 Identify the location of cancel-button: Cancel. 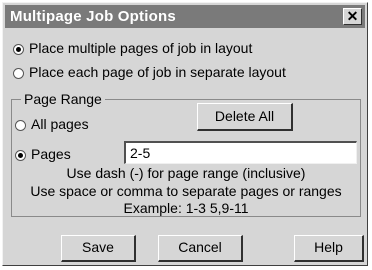
(200, 248).